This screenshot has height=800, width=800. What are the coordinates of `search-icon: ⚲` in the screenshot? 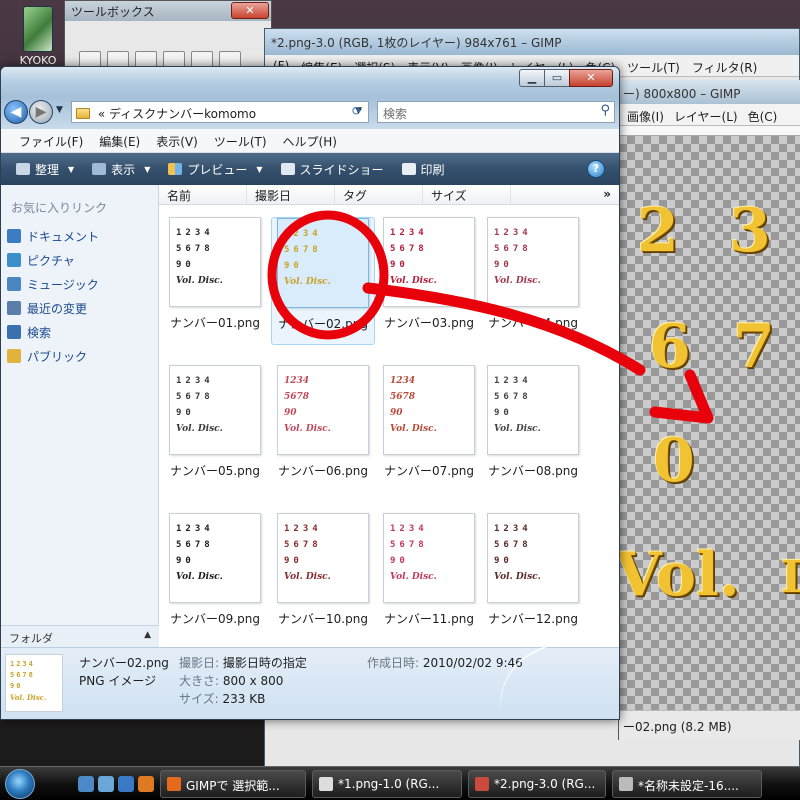 It's located at (605, 110).